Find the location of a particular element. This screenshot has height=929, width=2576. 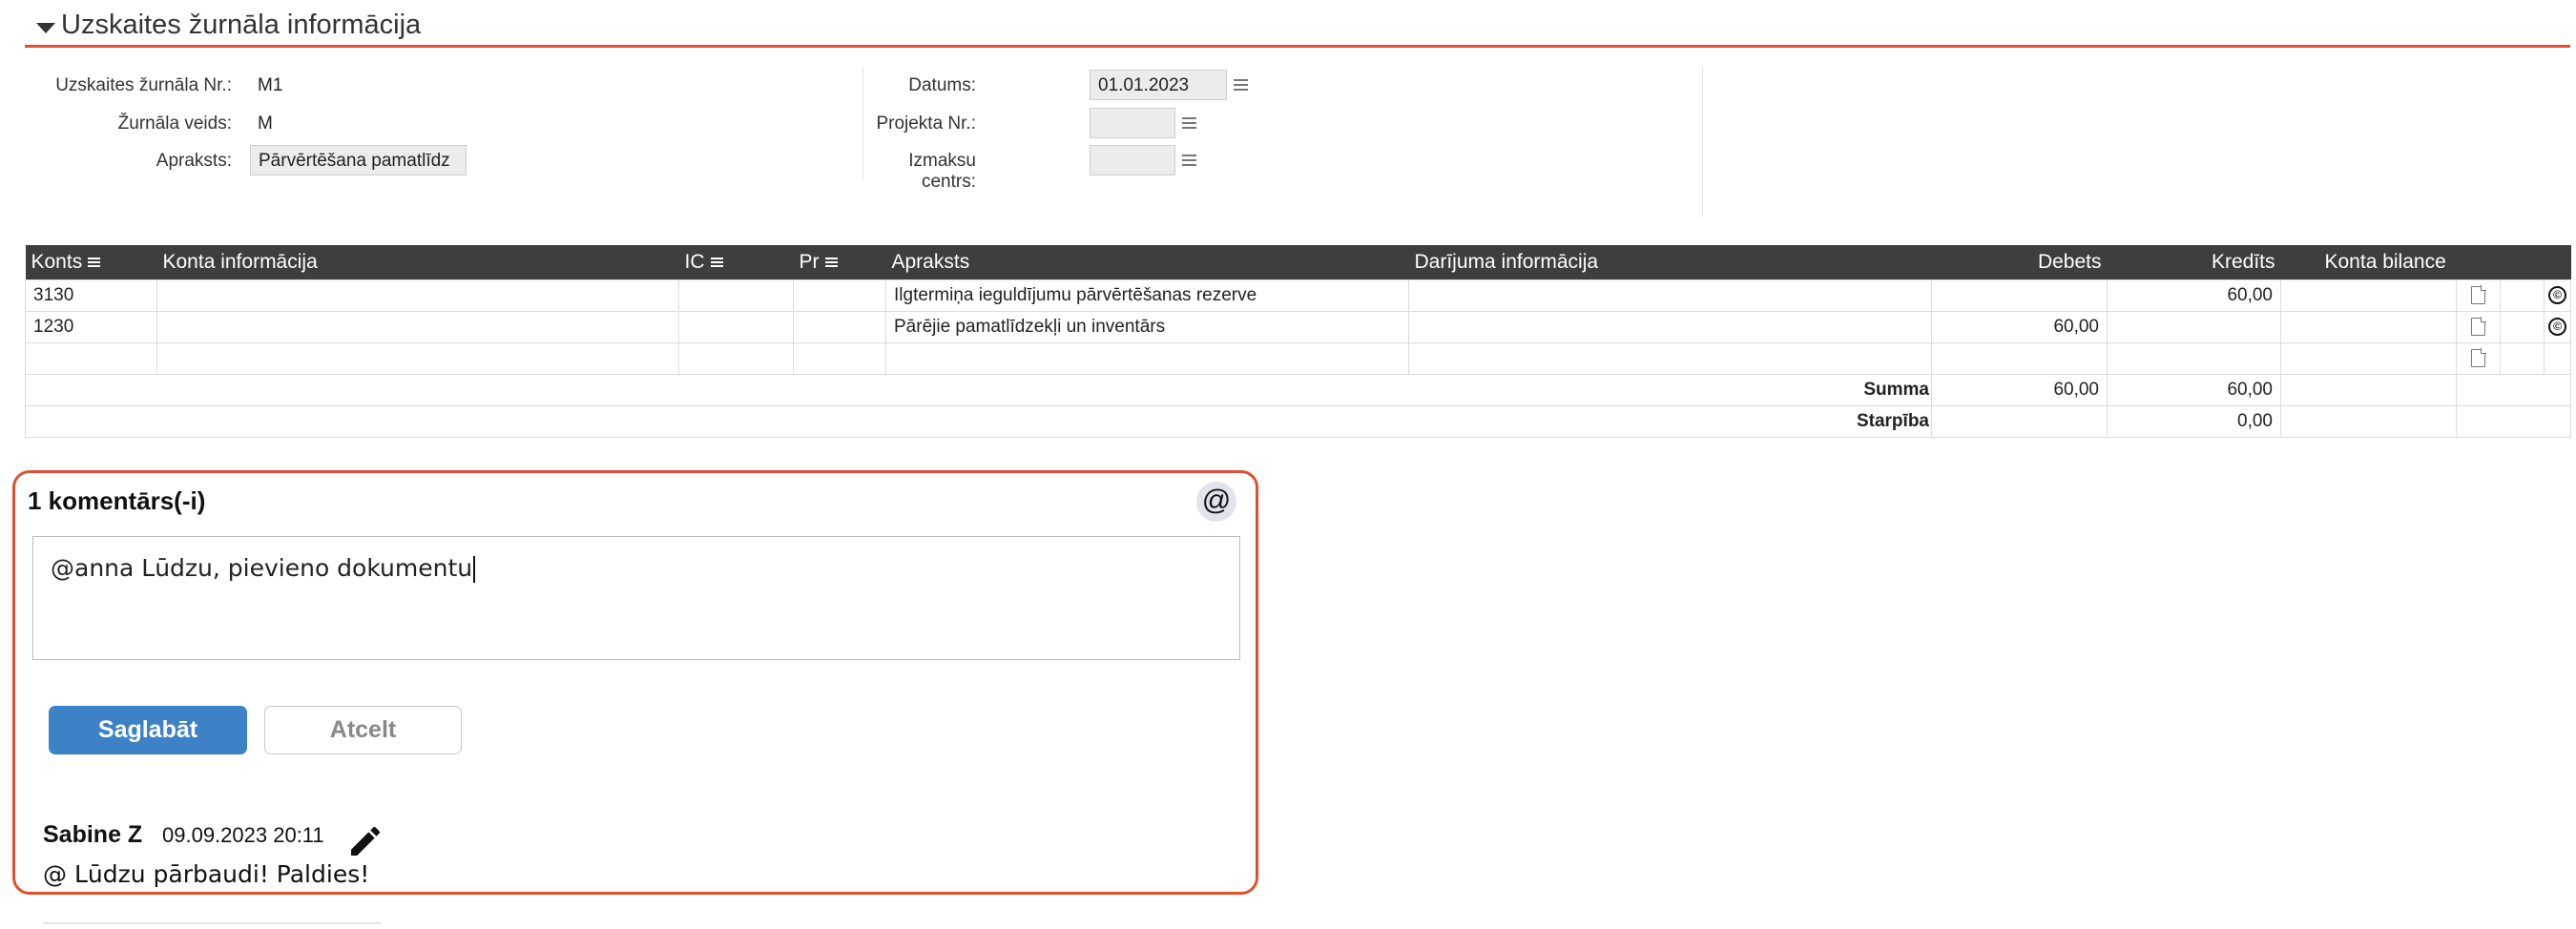

comment-count: 1 komentārs(-i) is located at coordinates (117, 501).